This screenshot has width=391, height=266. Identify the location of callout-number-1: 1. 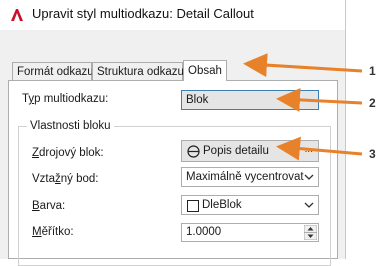
(372, 71).